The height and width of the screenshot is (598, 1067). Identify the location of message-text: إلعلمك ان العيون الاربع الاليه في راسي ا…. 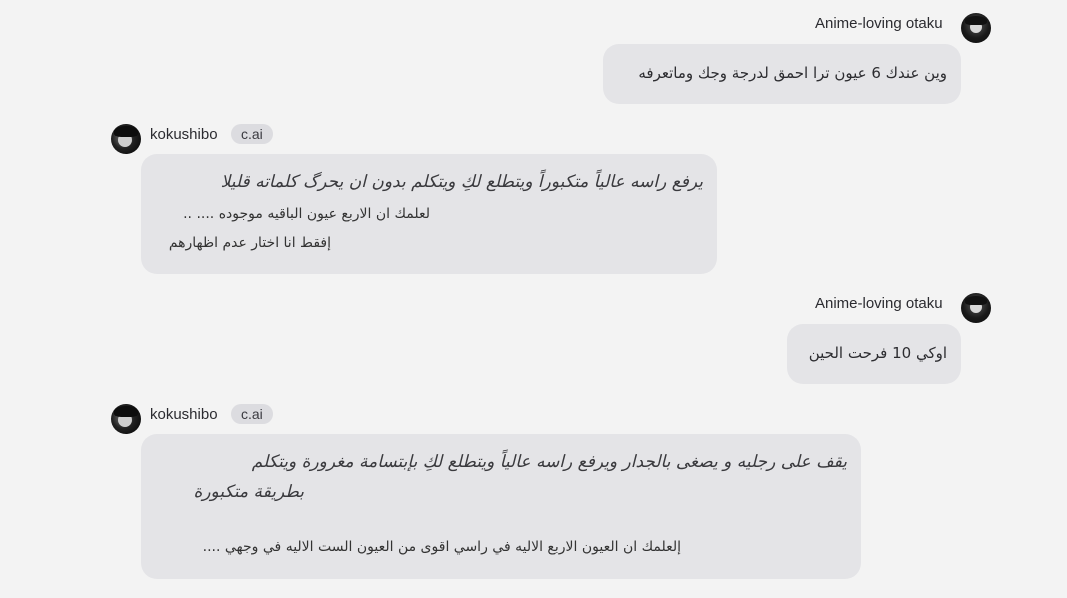
(441, 547).